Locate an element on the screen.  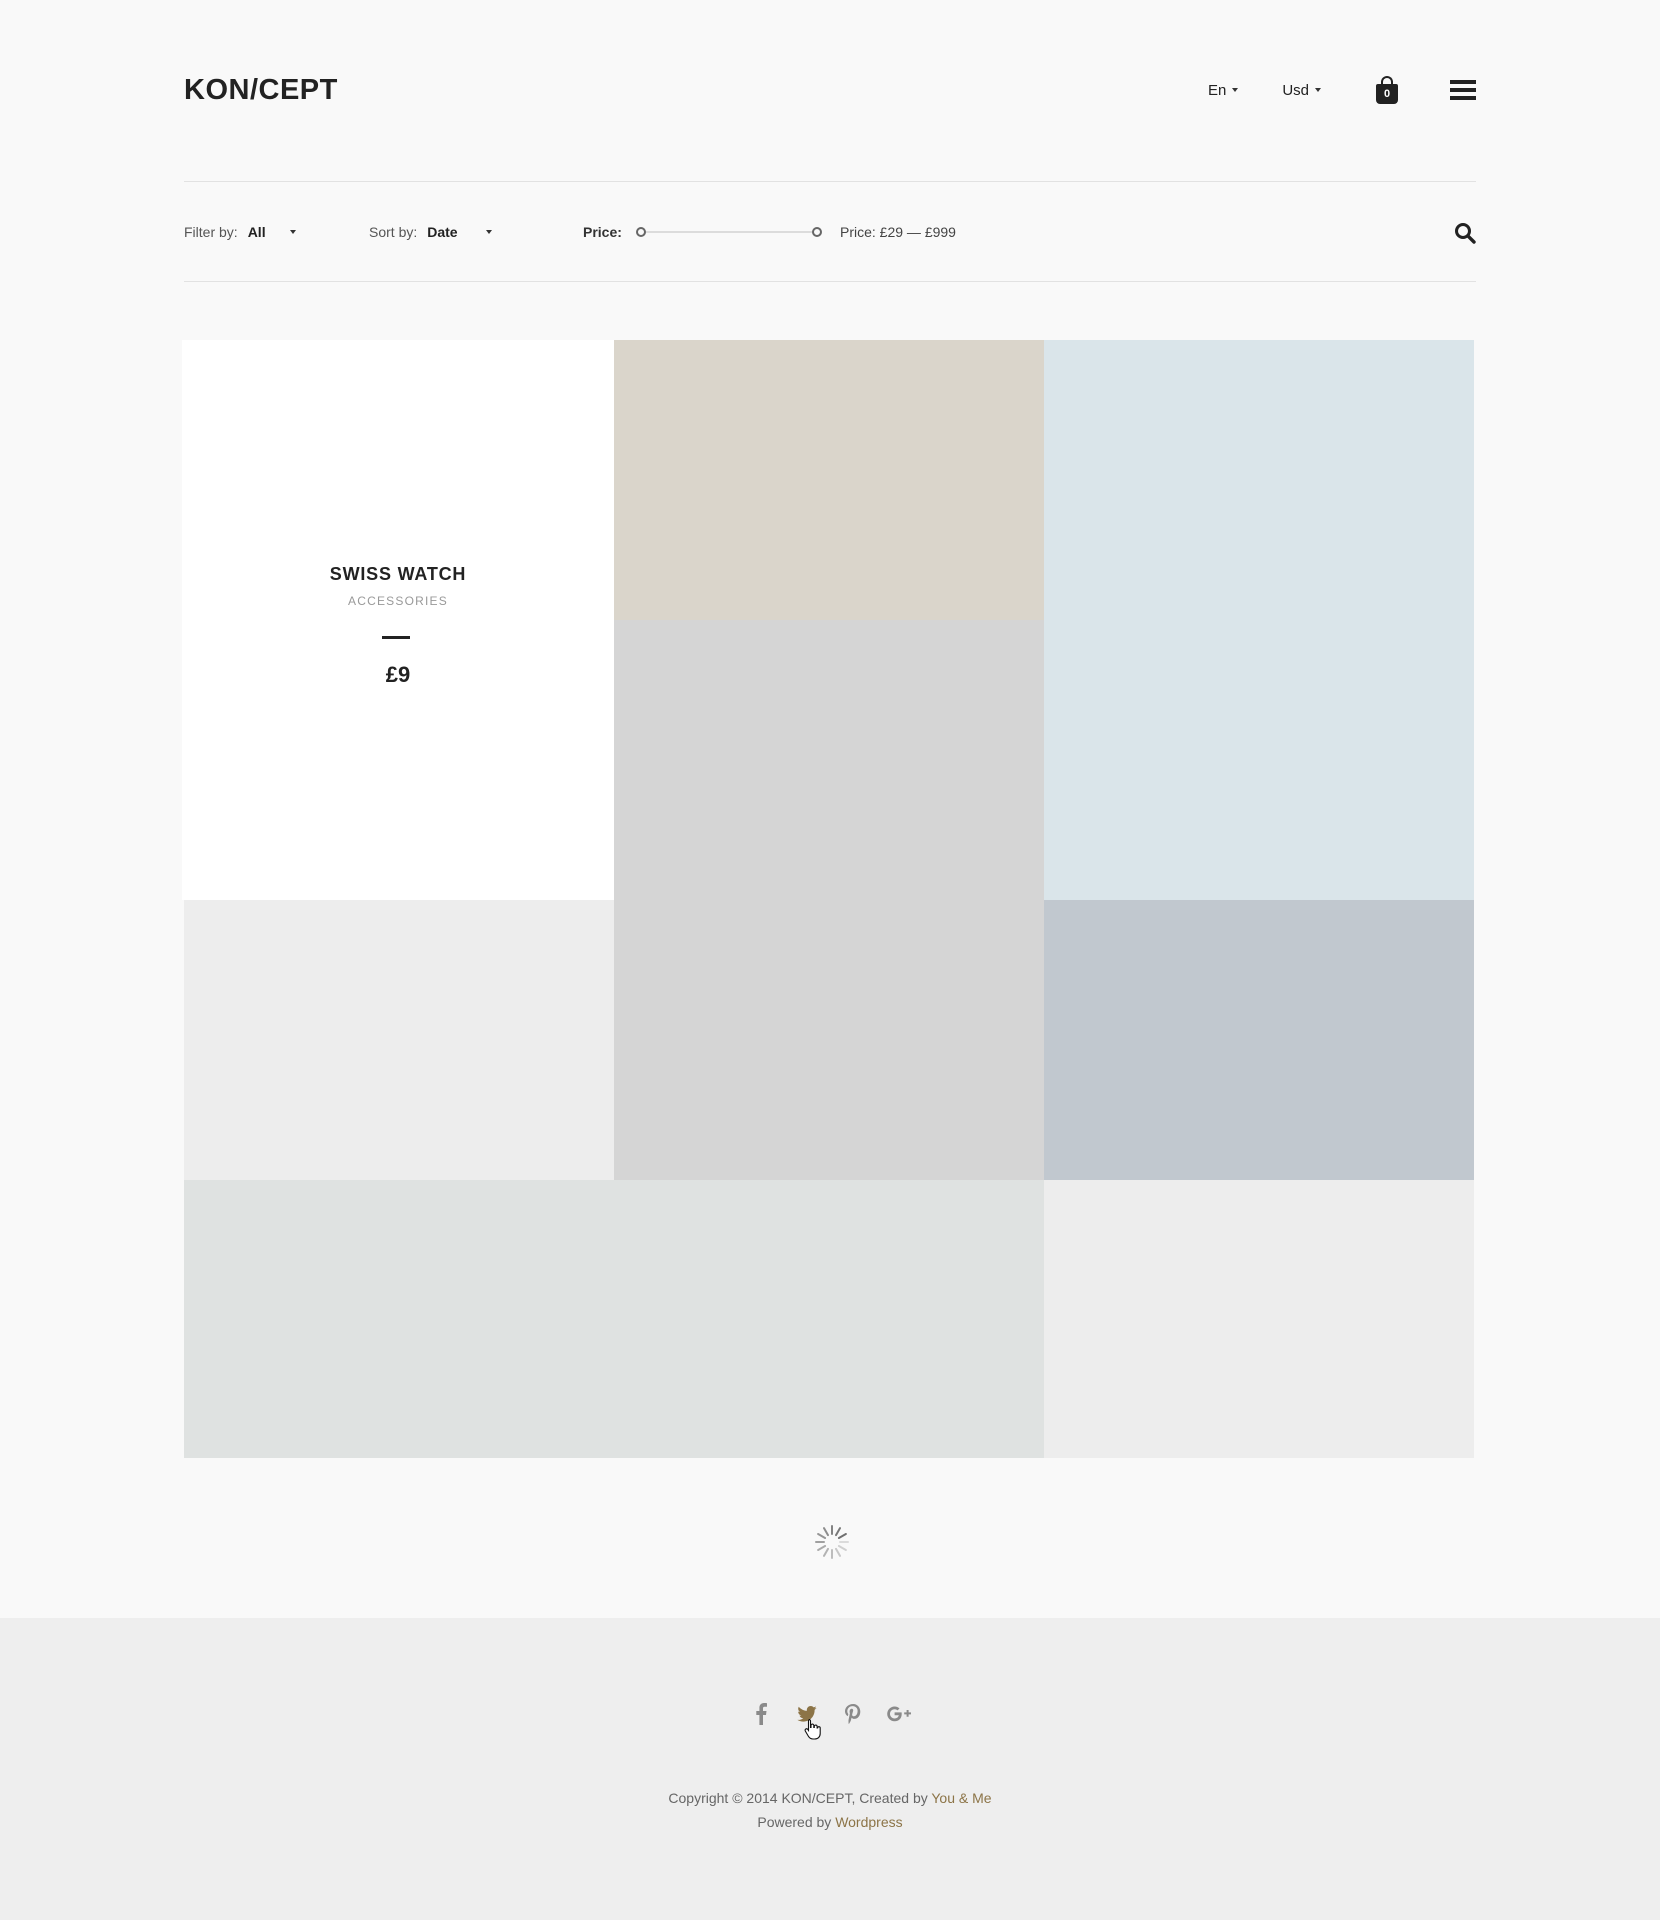
pinterest-icon is located at coordinates (853, 1714).